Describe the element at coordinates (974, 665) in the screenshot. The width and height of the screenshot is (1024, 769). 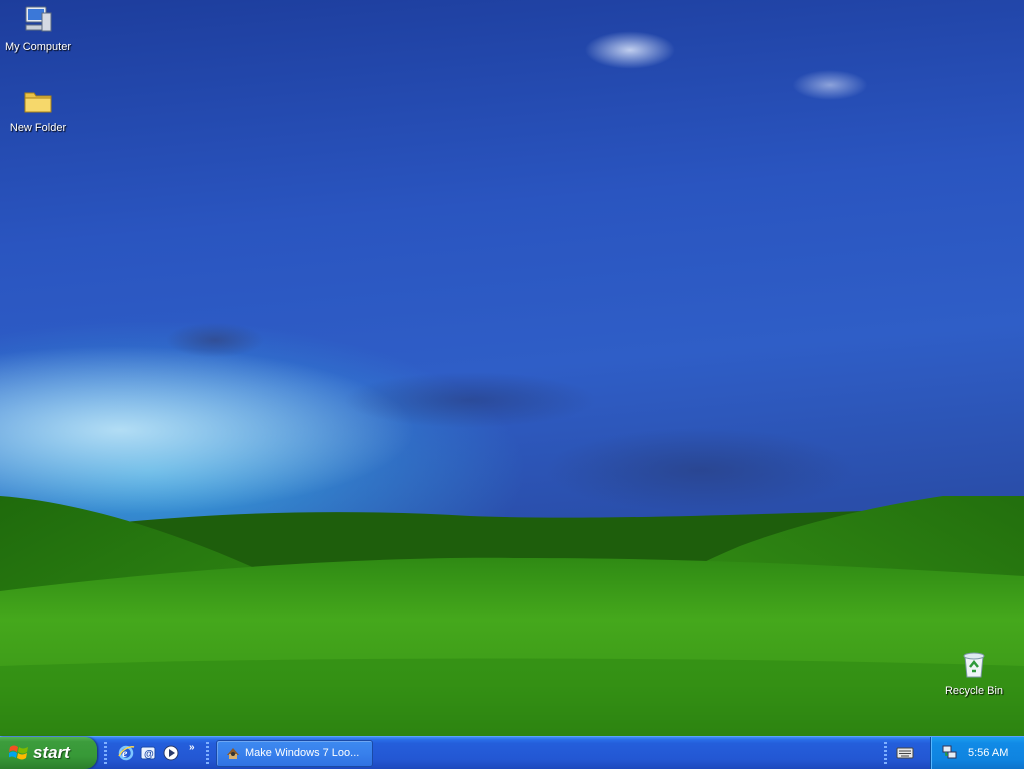
I see `recycle-bin-icon` at that location.